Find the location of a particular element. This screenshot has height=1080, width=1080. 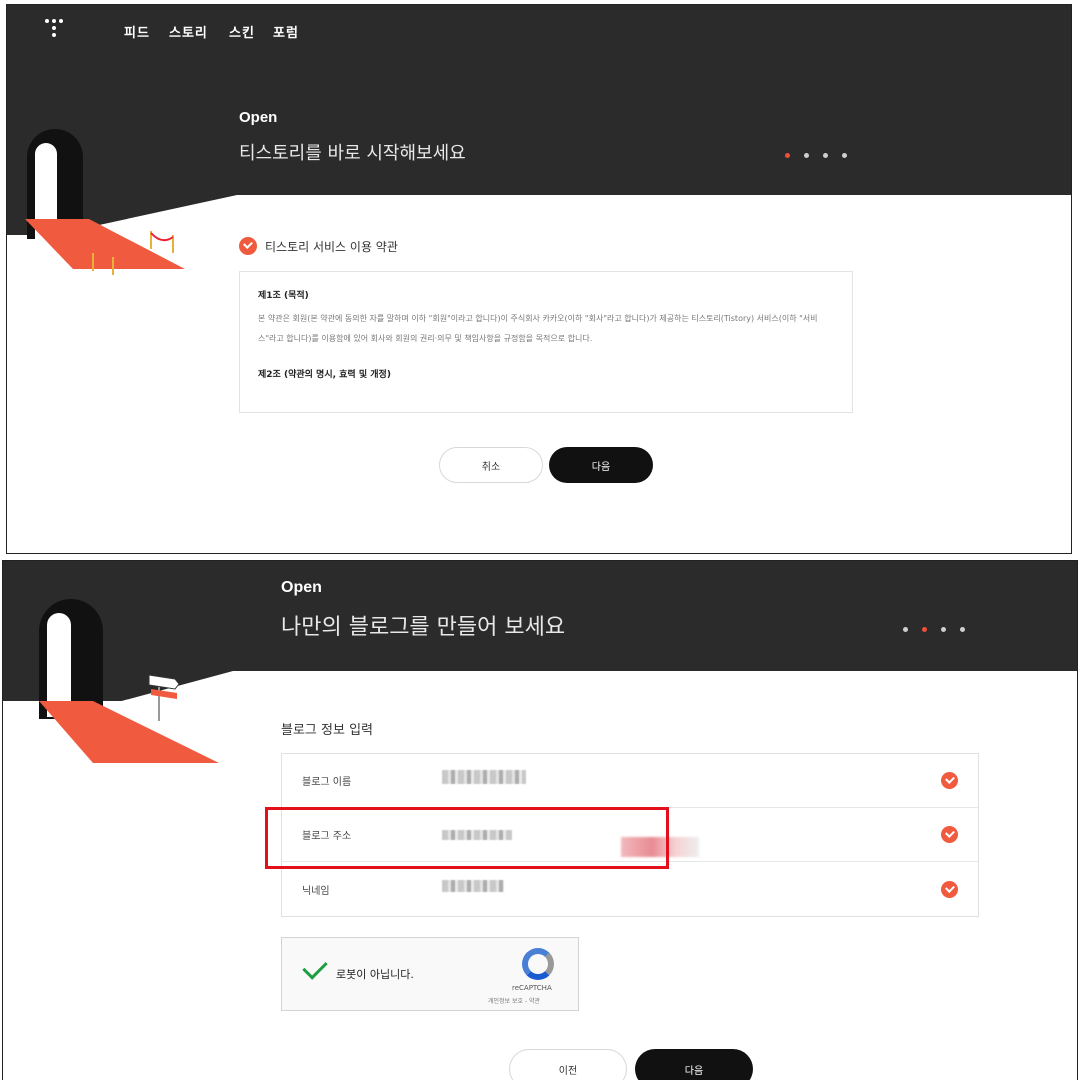

nav-forum: 포럼 is located at coordinates (286, 31).